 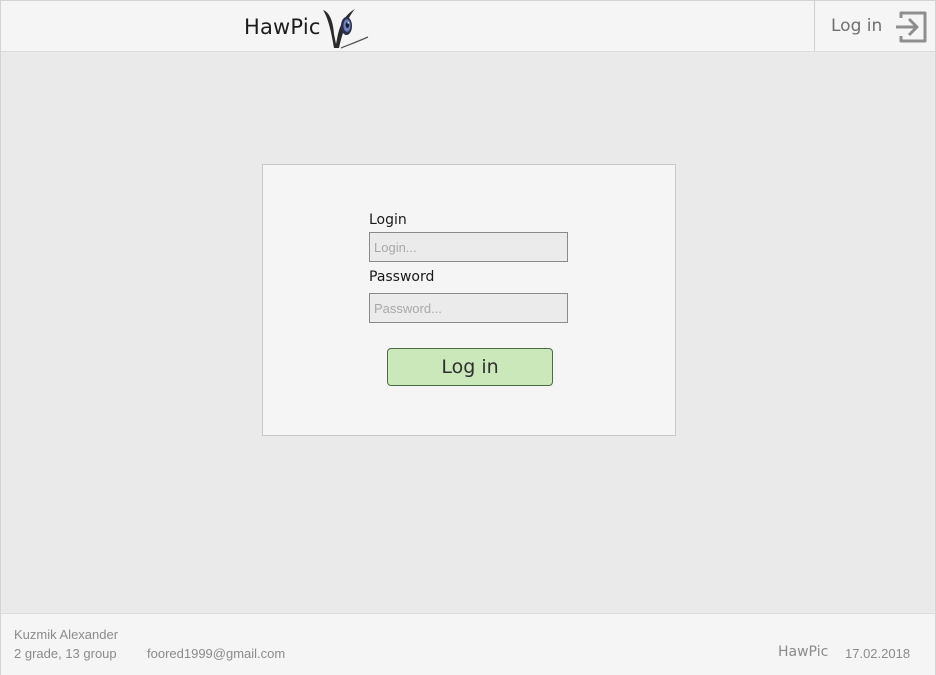 I want to click on footer-author-email: foored1999@gmail.com, so click(x=216, y=653).